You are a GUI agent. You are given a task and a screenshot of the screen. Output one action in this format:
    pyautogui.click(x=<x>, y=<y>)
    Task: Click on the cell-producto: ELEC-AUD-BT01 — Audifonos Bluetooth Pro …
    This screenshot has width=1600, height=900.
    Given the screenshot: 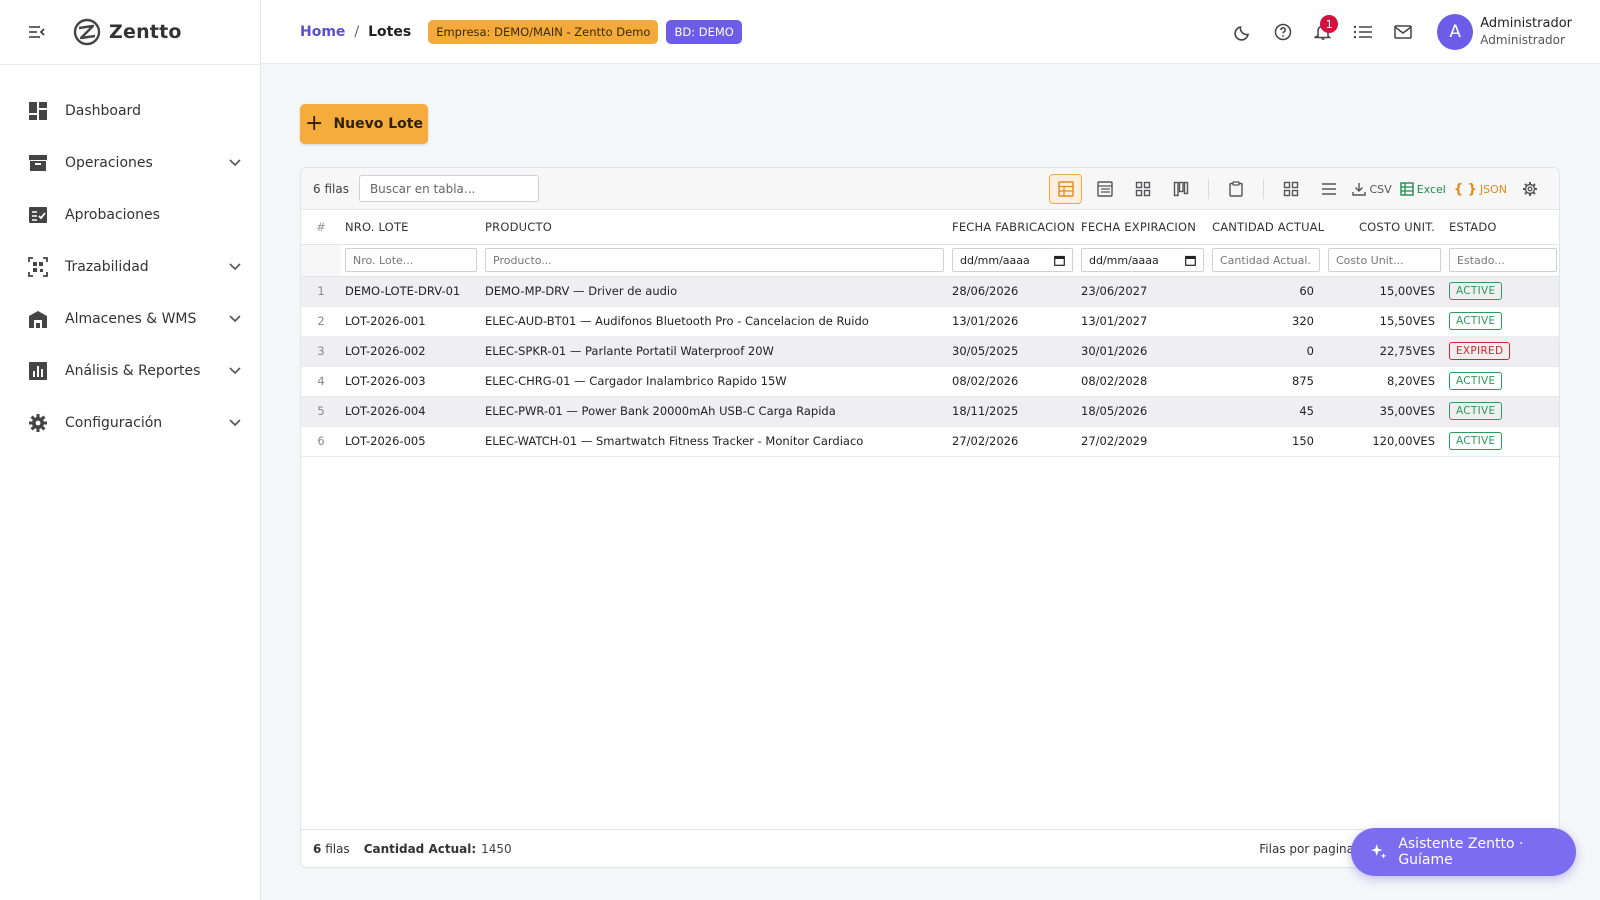 What is the action you would take?
    pyautogui.click(x=714, y=321)
    